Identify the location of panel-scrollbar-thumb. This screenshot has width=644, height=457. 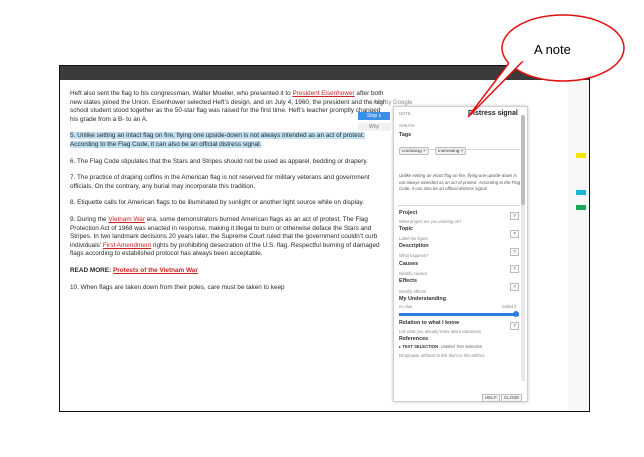
(523, 160).